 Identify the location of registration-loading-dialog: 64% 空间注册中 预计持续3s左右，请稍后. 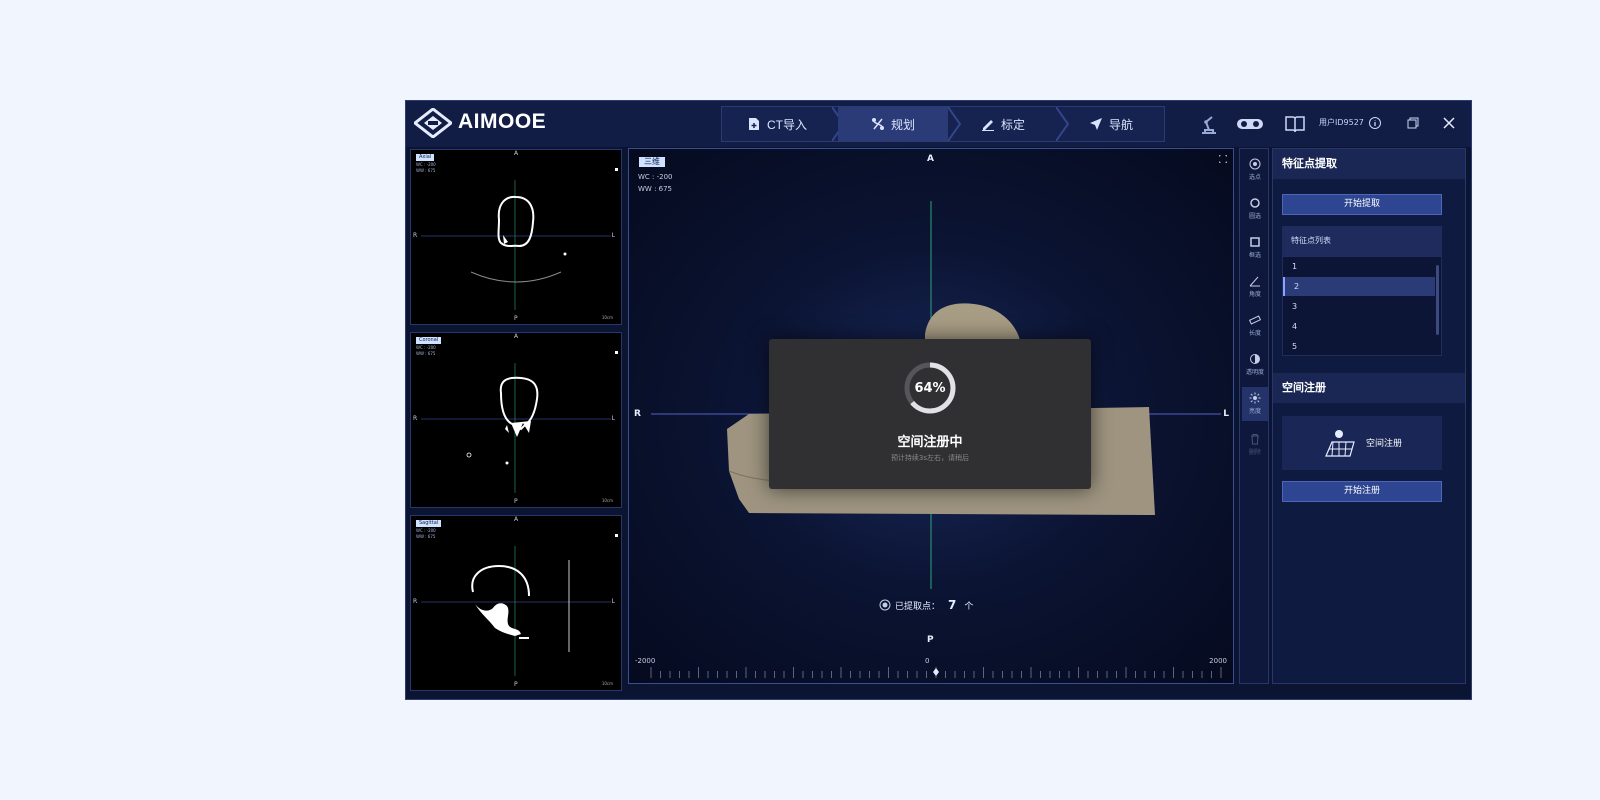
(930, 414).